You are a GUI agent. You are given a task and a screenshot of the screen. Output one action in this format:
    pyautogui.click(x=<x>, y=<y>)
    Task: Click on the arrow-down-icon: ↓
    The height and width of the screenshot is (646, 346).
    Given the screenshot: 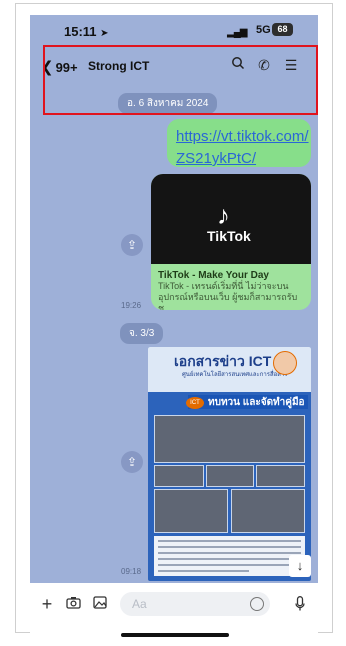 What is the action you would take?
    pyautogui.click(x=300, y=565)
    